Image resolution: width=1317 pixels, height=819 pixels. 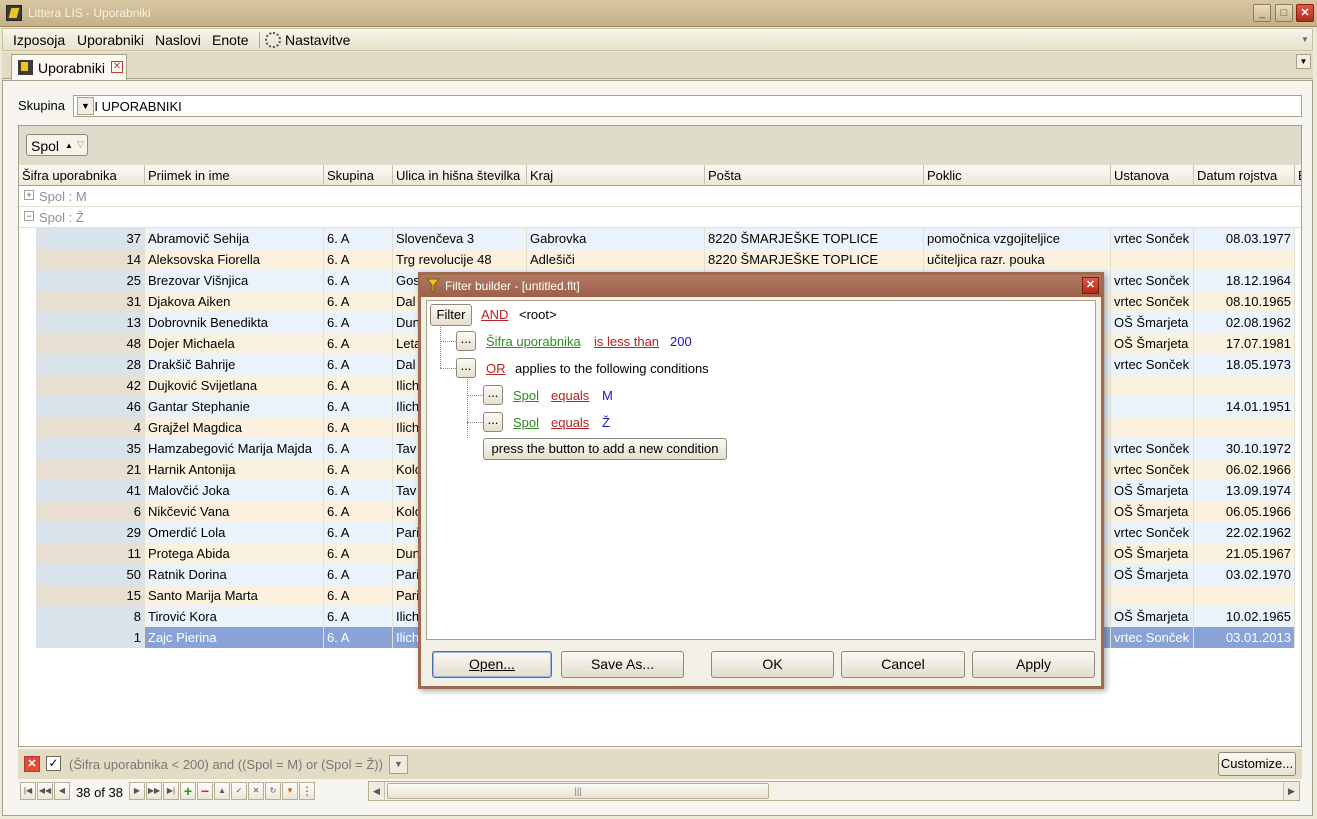 What do you see at coordinates (234, 532) in the screenshot?
I see `table-cell: Omerdić Lola` at bounding box center [234, 532].